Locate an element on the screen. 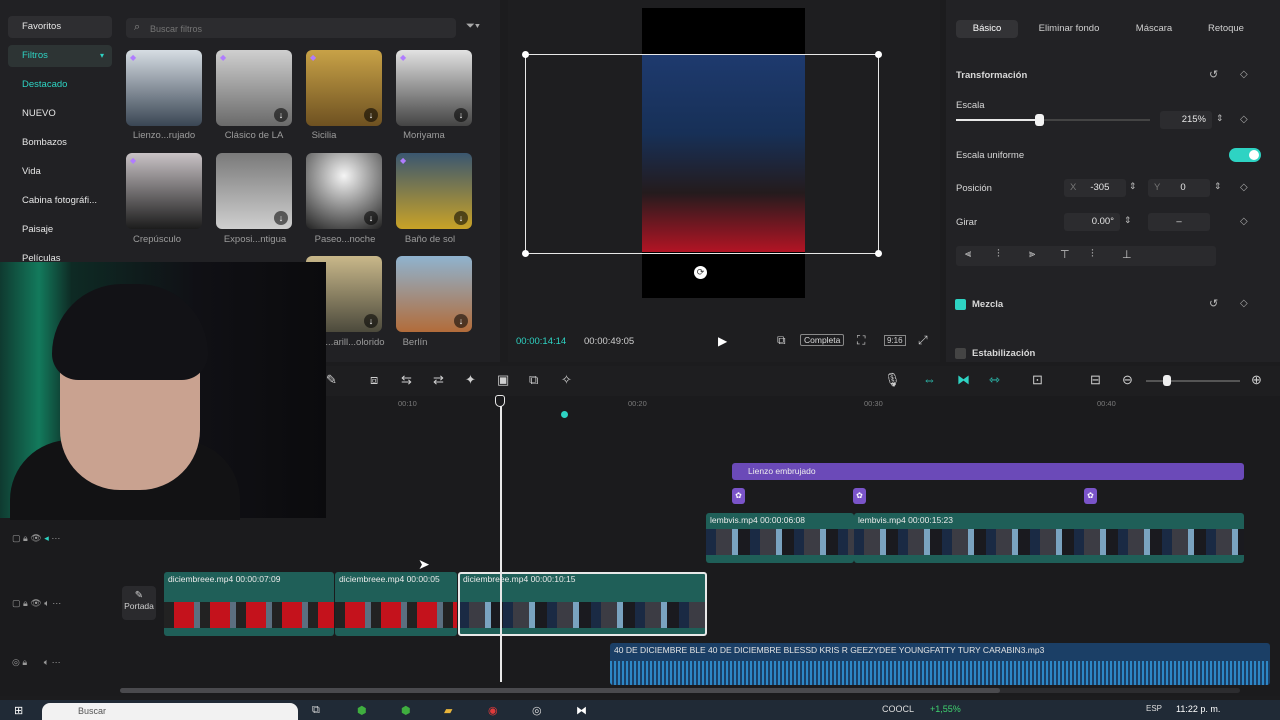 This screenshot has height=720, width=1280. crop-tool-icon: ▣ is located at coordinates (503, 380).